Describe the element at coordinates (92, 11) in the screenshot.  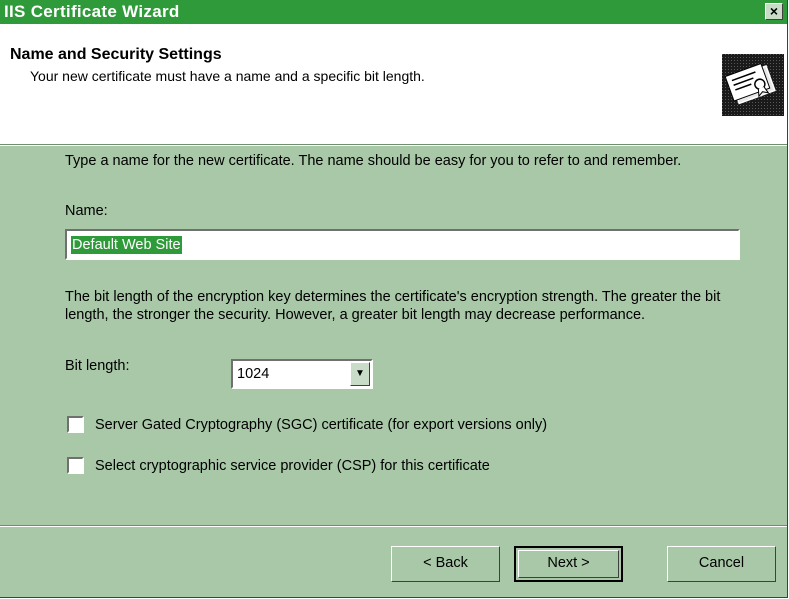
I see `window-title: IIS Certificate Wizard` at that location.